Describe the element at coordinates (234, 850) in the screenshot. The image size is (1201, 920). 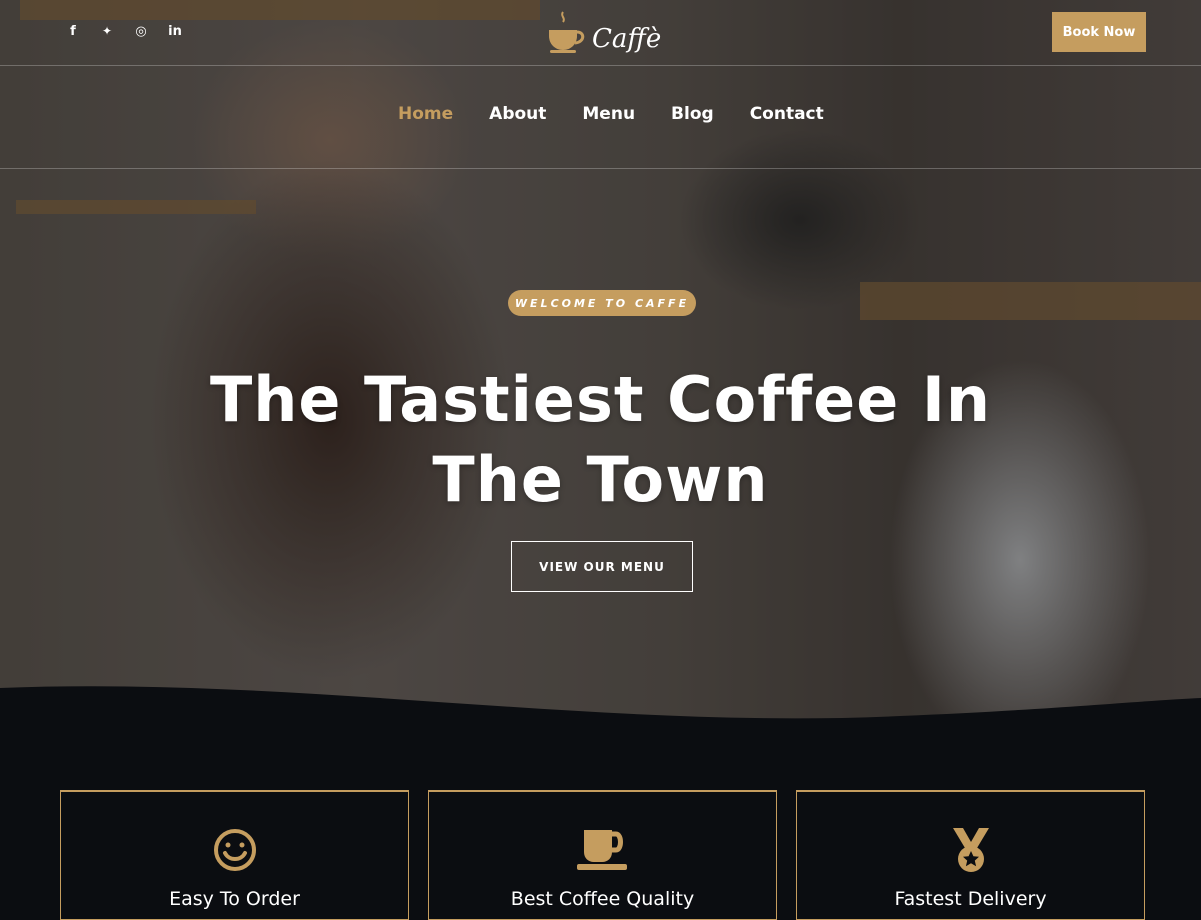
I see `smile-icon` at that location.